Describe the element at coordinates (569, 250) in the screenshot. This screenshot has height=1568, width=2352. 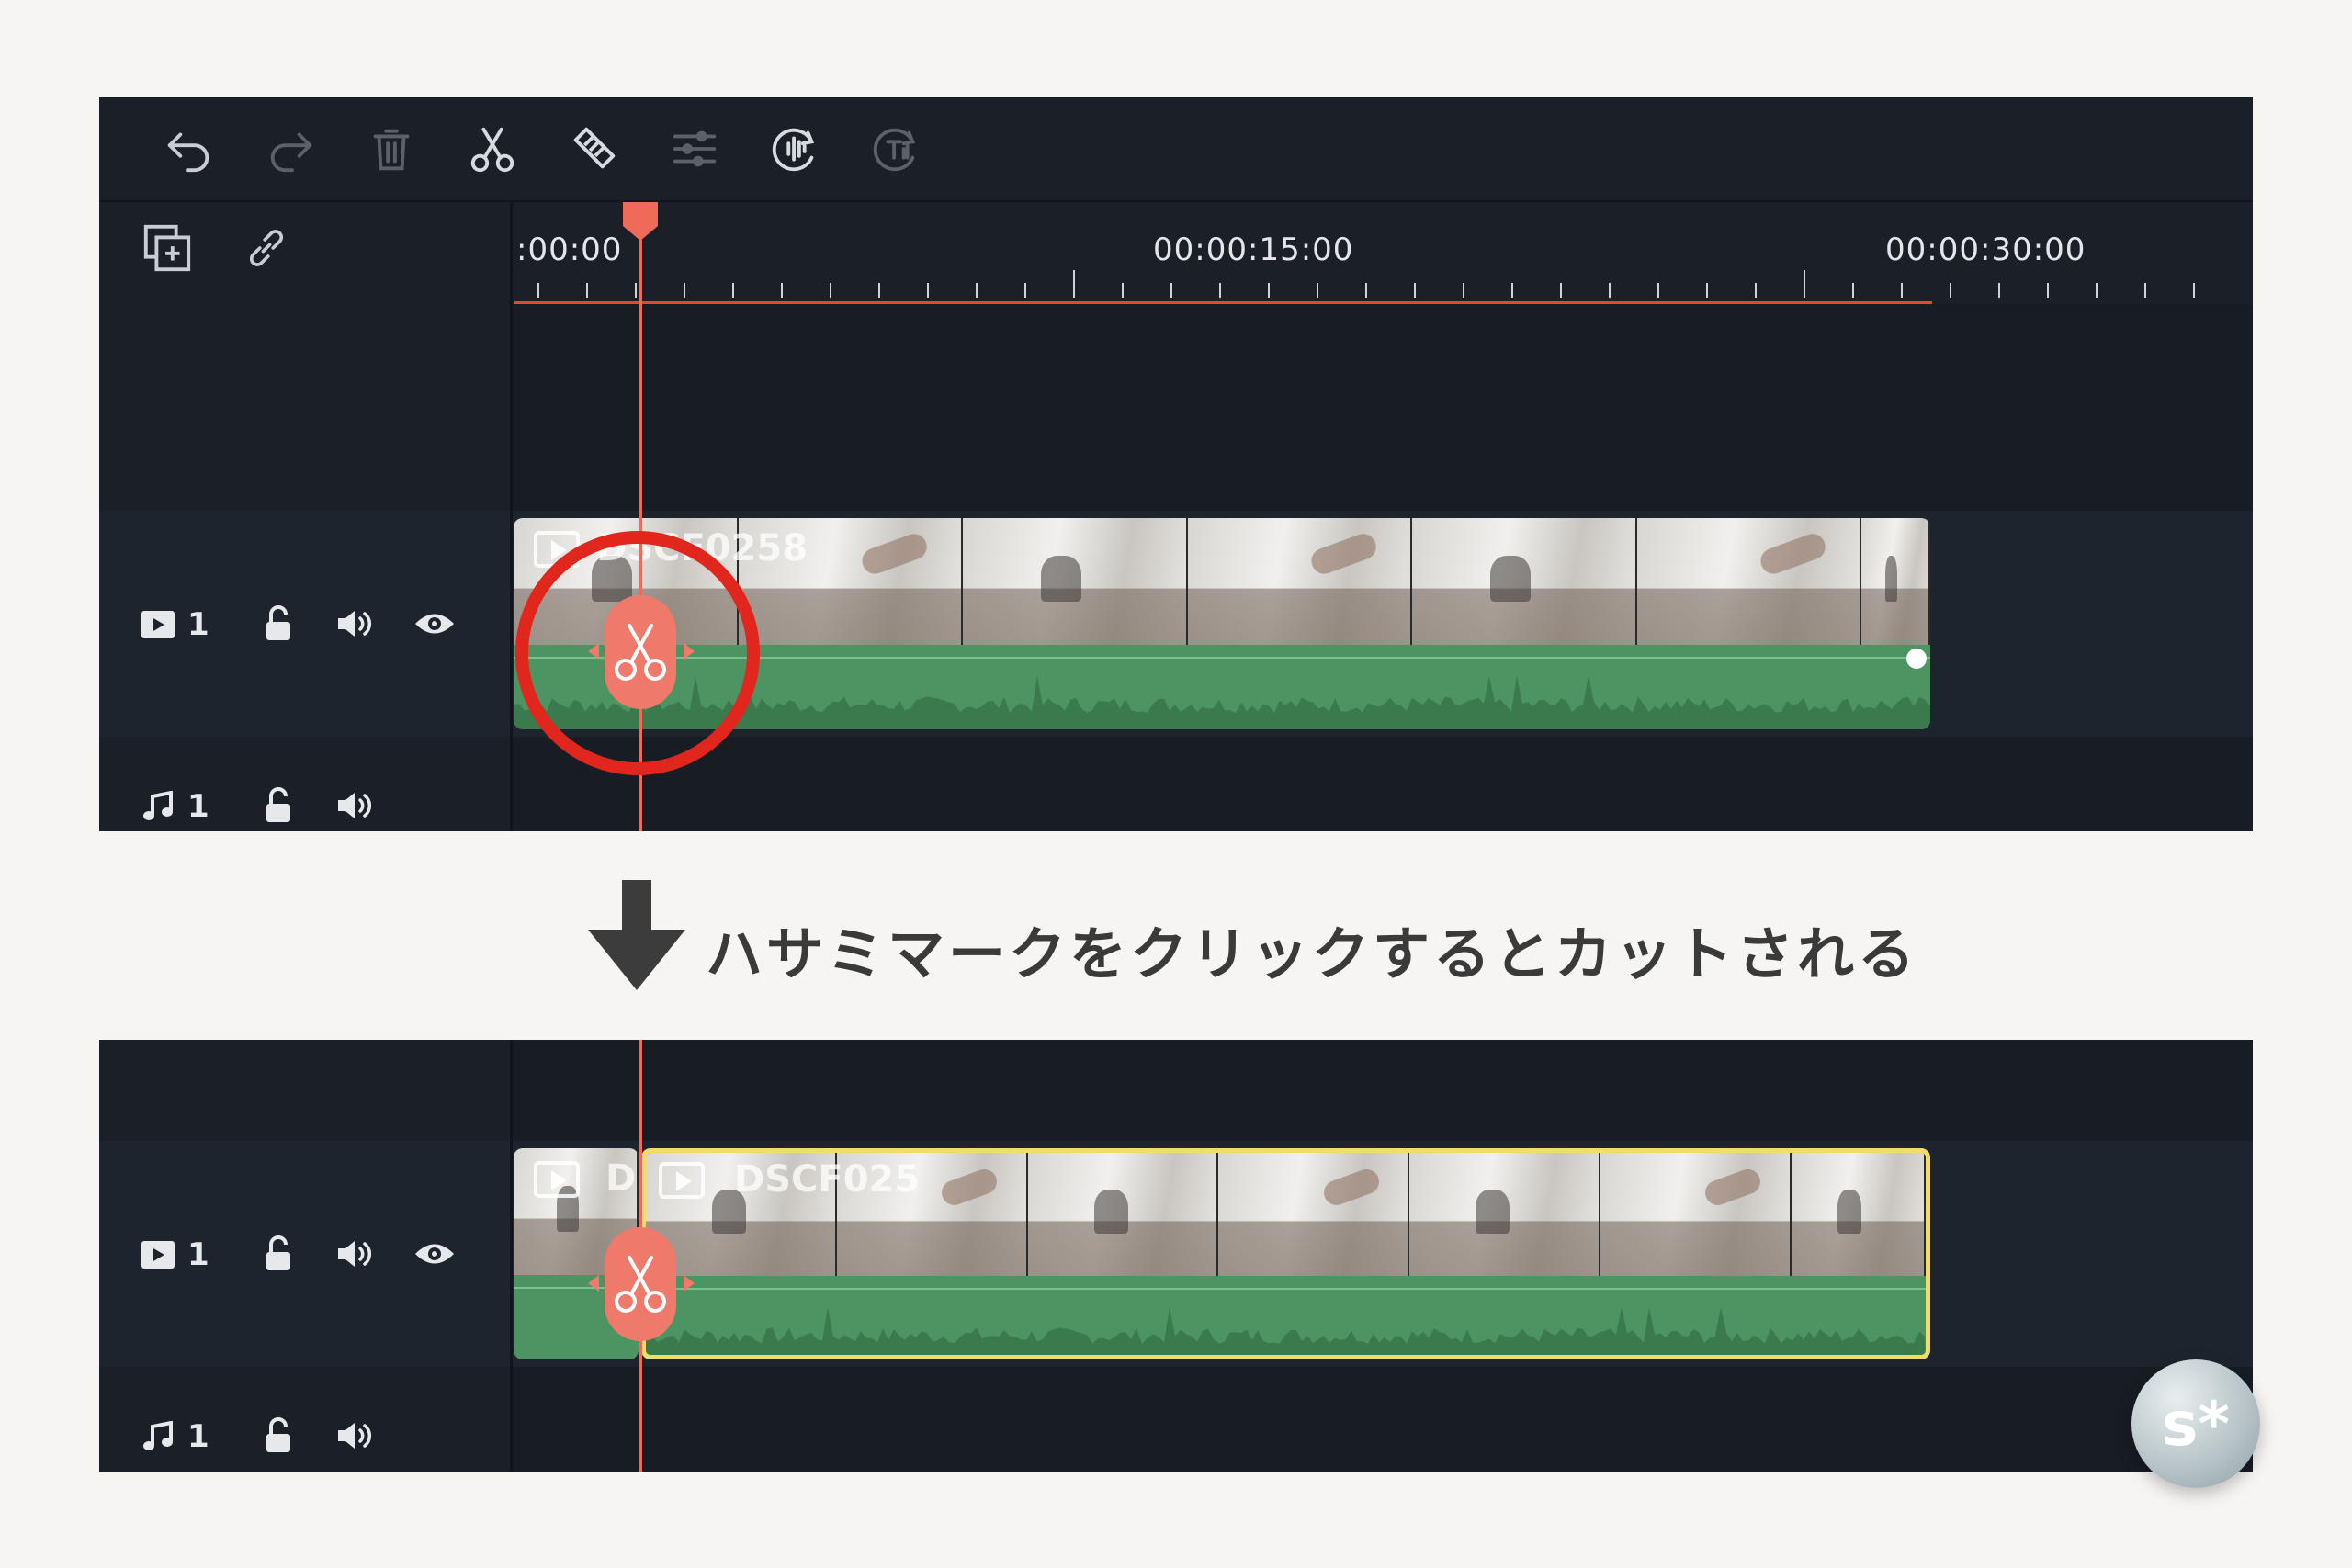
I see `ruler-label-start: :00:00` at that location.